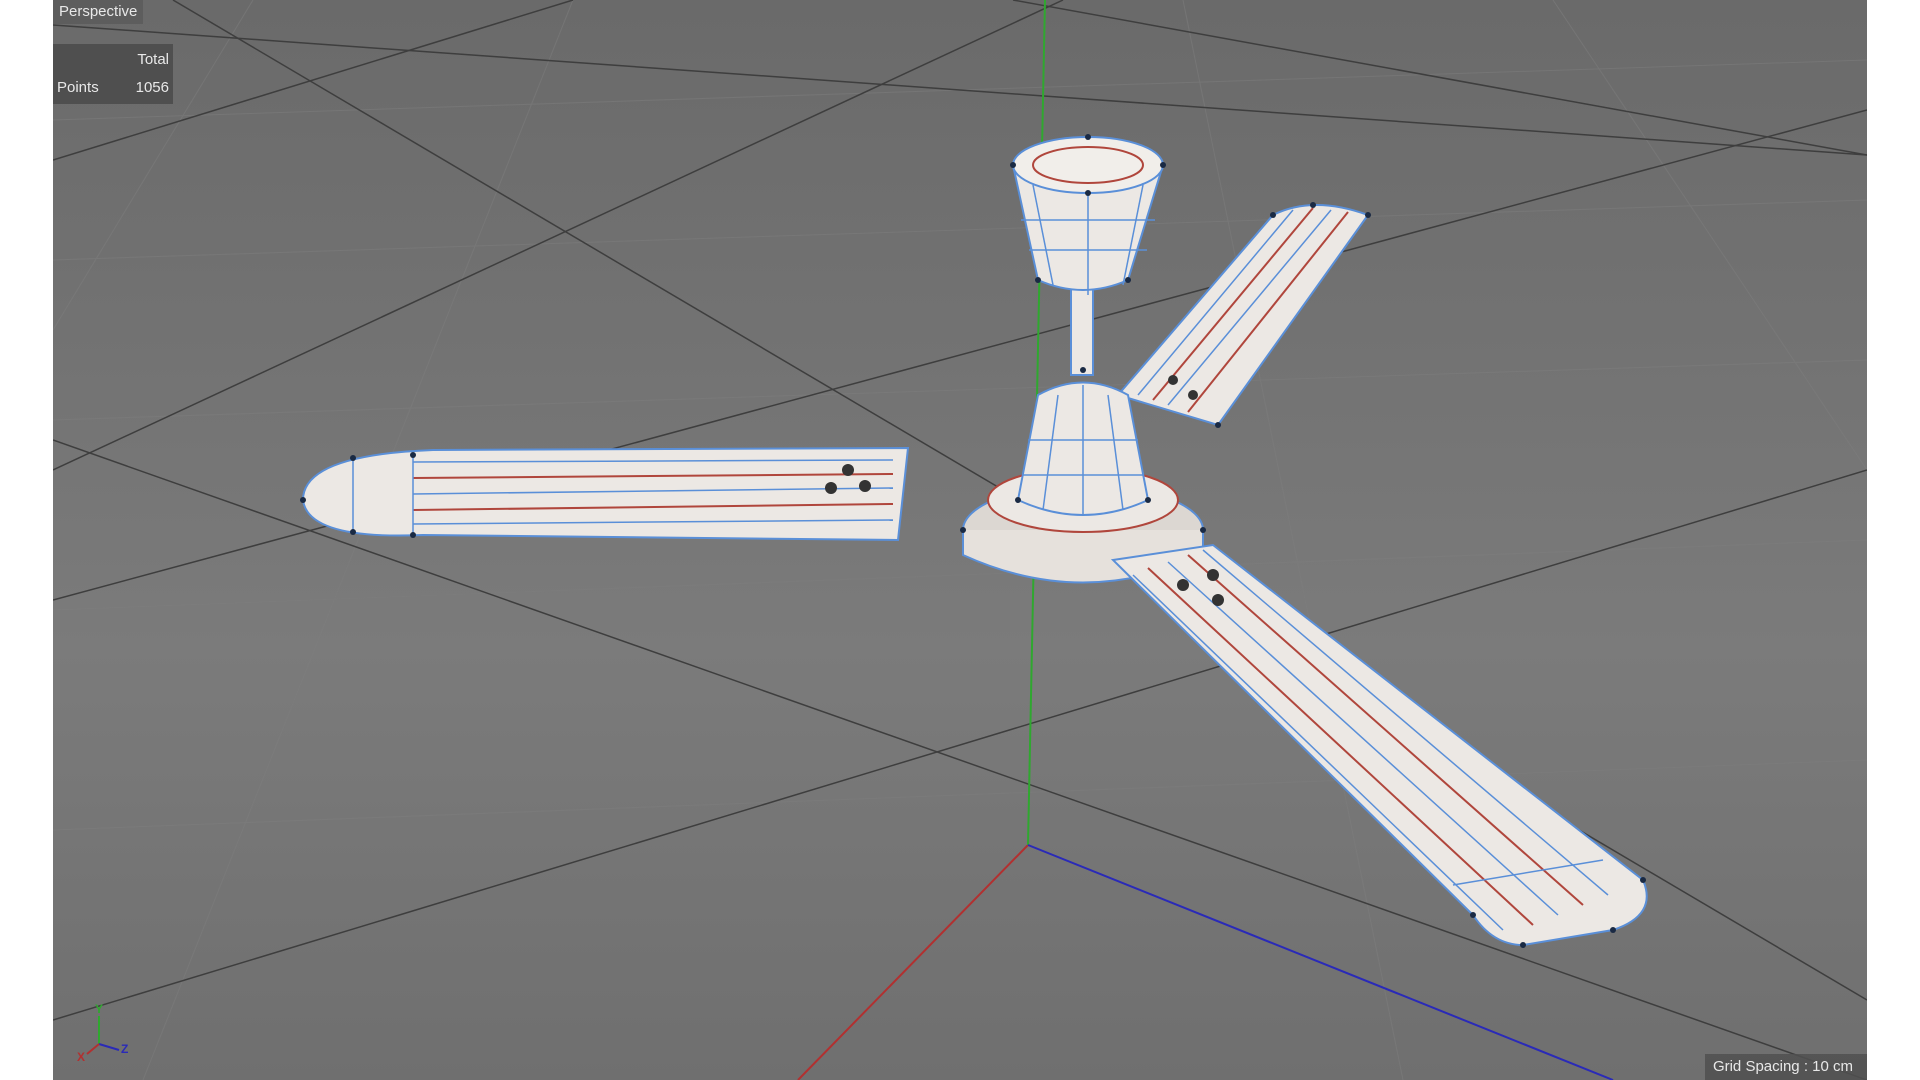  What do you see at coordinates (105, 1033) in the screenshot?
I see `axis-gizmo-icon: Y Z X` at bounding box center [105, 1033].